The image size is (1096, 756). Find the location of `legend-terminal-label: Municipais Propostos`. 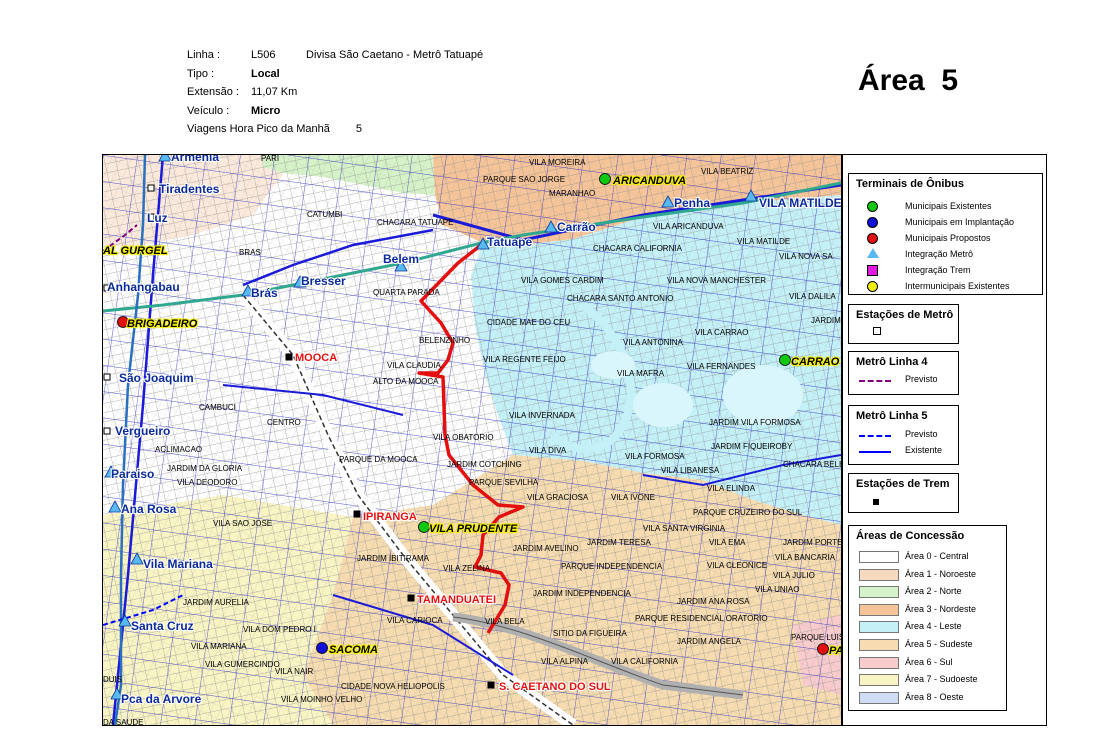

legend-terminal-label: Municipais Propostos is located at coordinates (948, 238).